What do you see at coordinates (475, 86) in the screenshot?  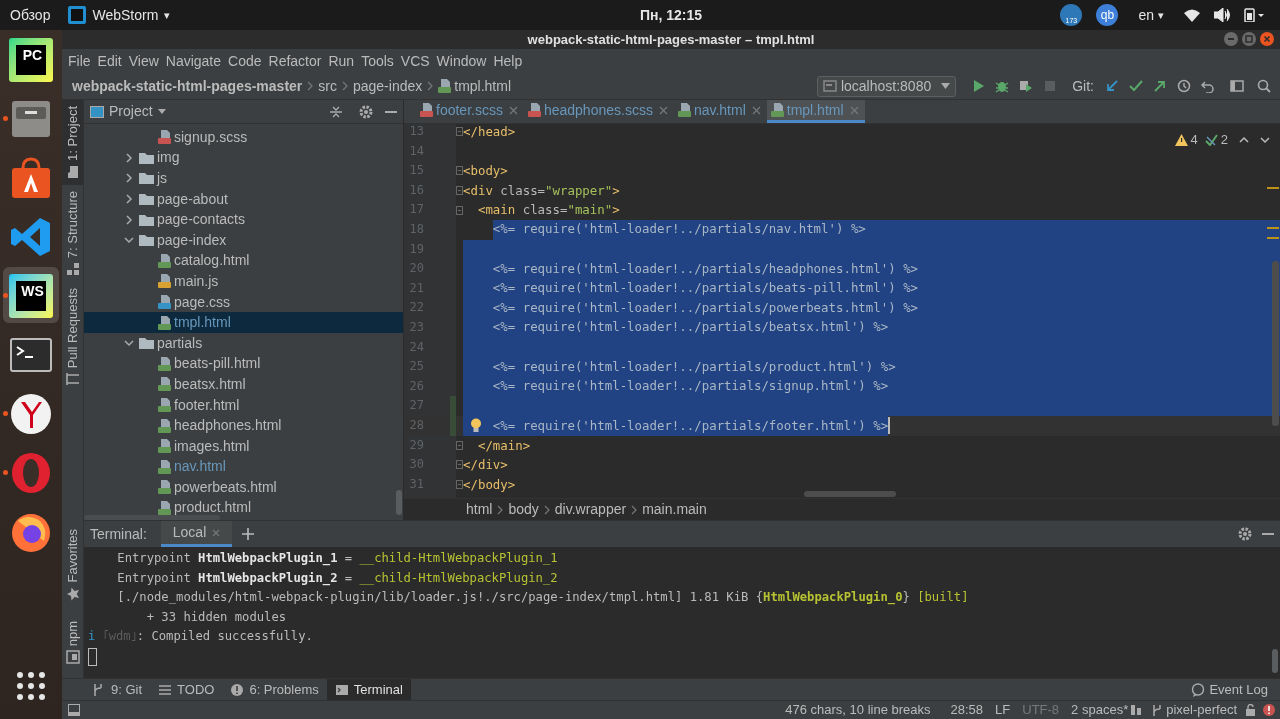 I see `breadcrumb-item: tmpl.html` at bounding box center [475, 86].